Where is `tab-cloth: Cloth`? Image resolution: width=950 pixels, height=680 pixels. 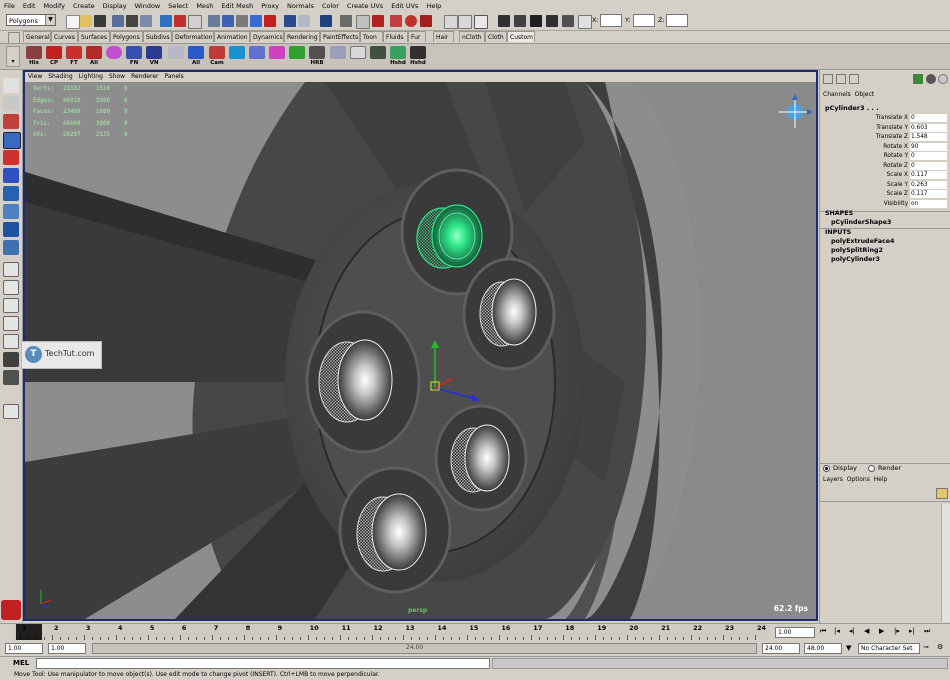 tab-cloth: Cloth is located at coordinates (496, 36).